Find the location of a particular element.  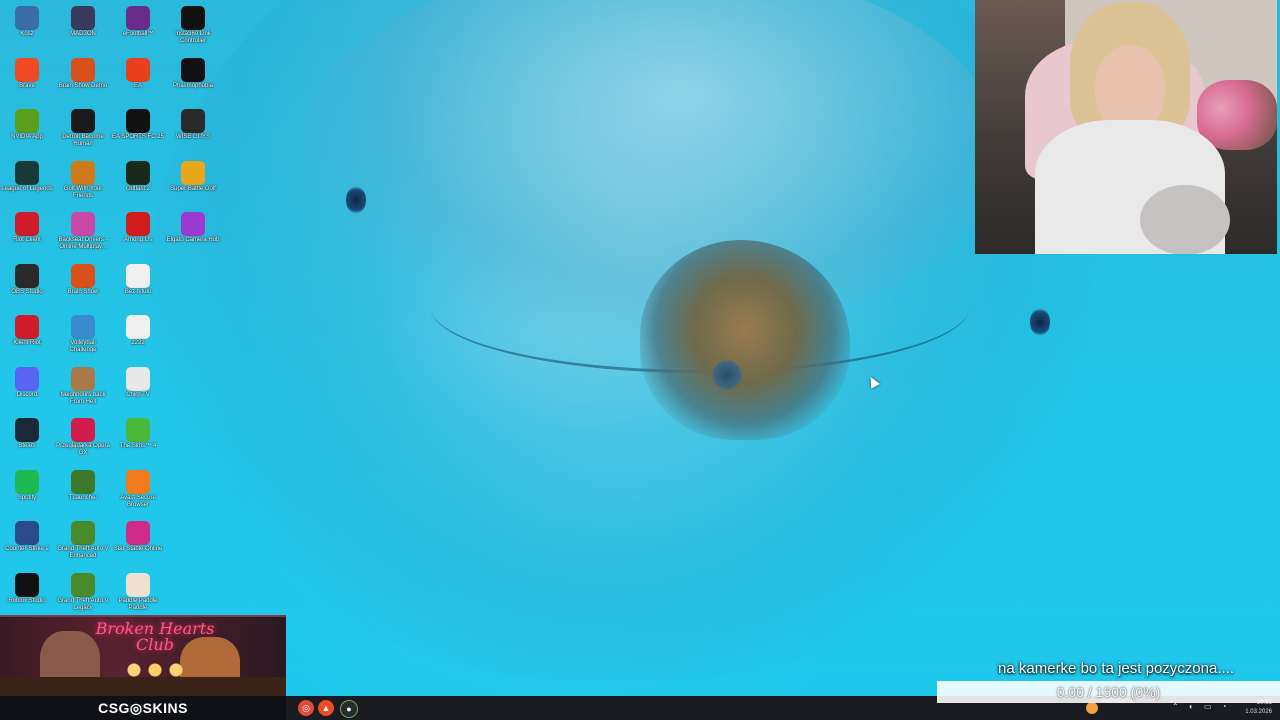

riot-icon is located at coordinates (27, 224).